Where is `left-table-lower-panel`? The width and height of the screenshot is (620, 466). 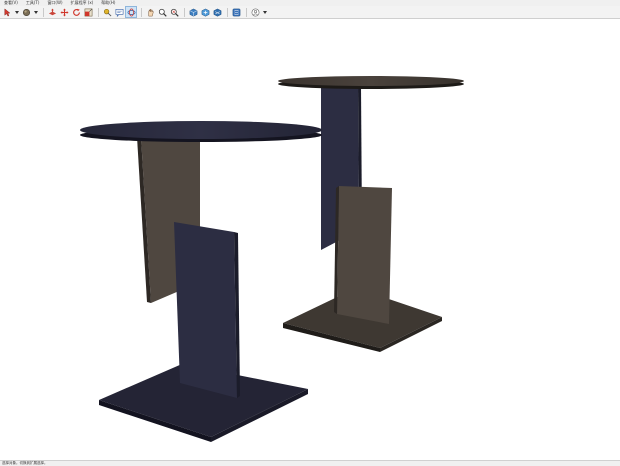
left-table-lower-panel is located at coordinates (205, 310).